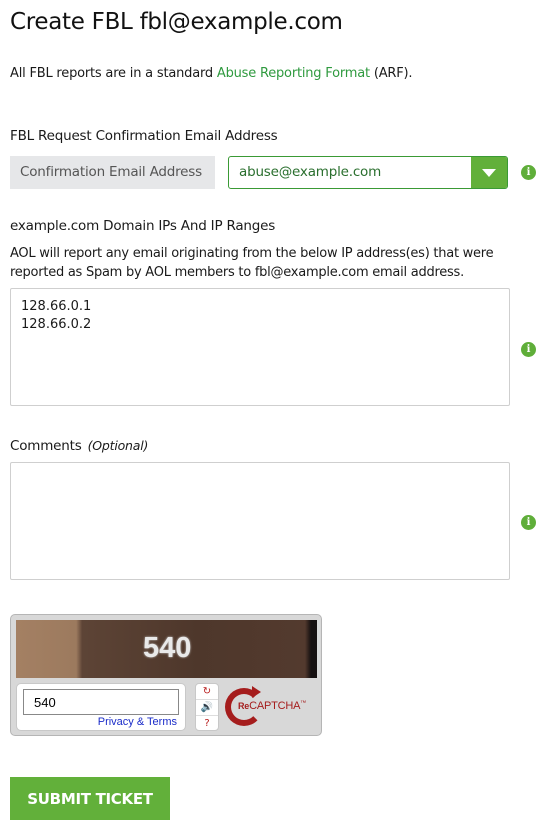  What do you see at coordinates (113, 73) in the screenshot?
I see `intro-prefix: All FBL reports are in a standard` at bounding box center [113, 73].